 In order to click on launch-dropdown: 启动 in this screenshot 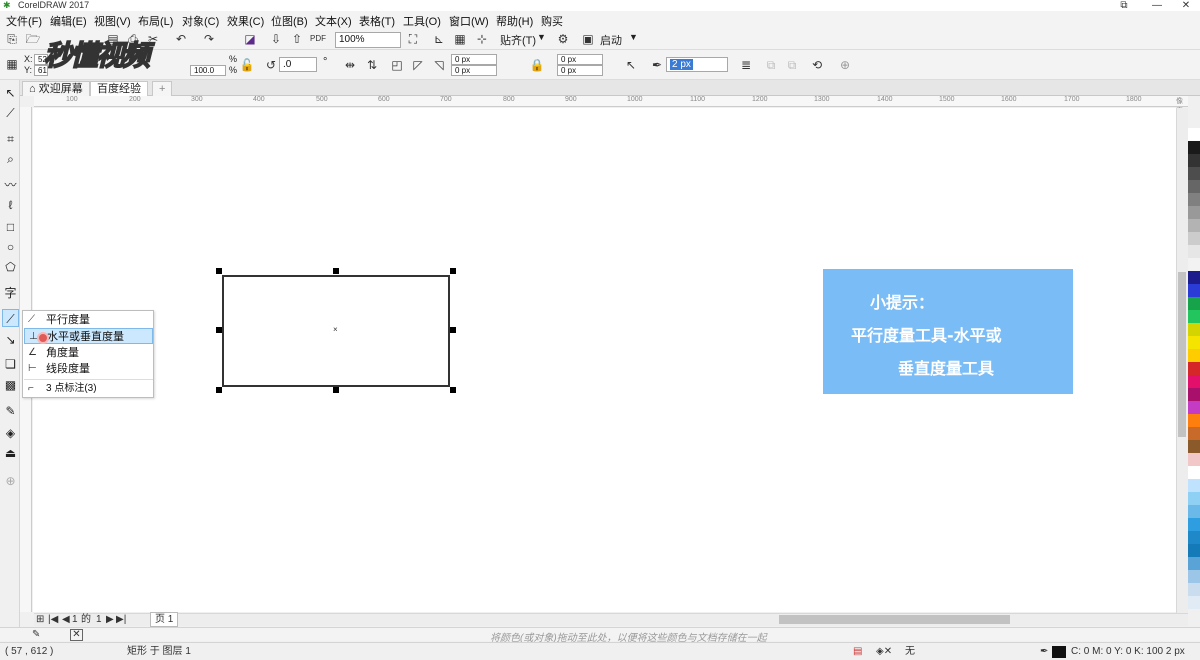, I will do `click(611, 40)`.